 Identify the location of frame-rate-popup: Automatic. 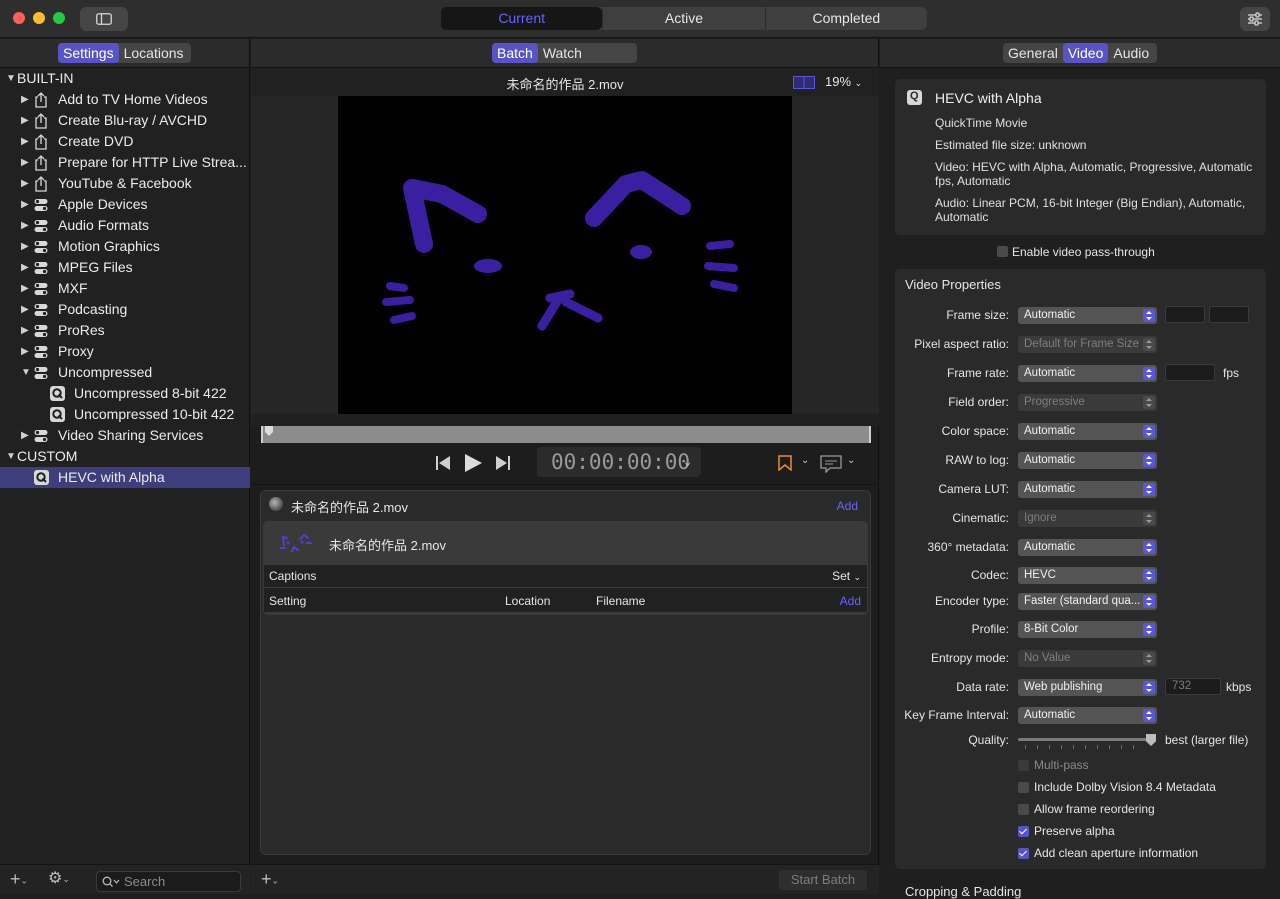
(1087, 373).